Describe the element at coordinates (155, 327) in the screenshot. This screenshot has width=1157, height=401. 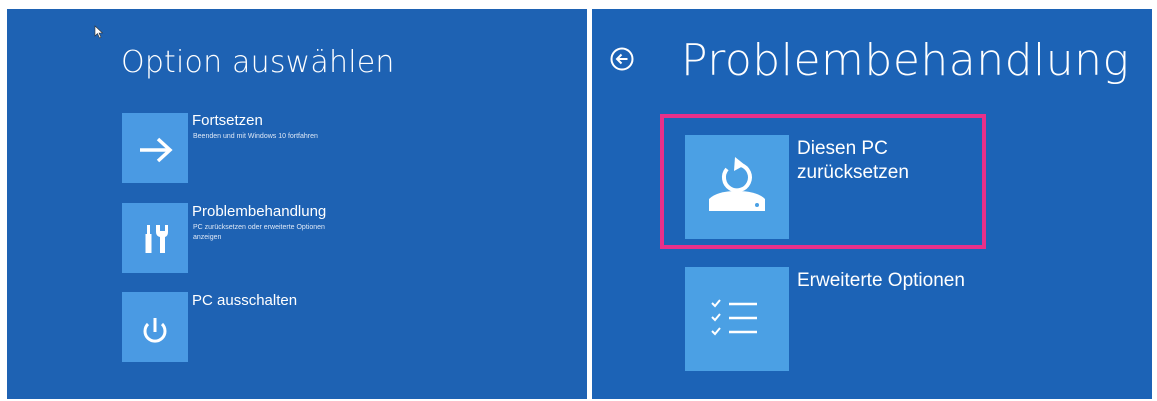
I see `power-icon` at that location.